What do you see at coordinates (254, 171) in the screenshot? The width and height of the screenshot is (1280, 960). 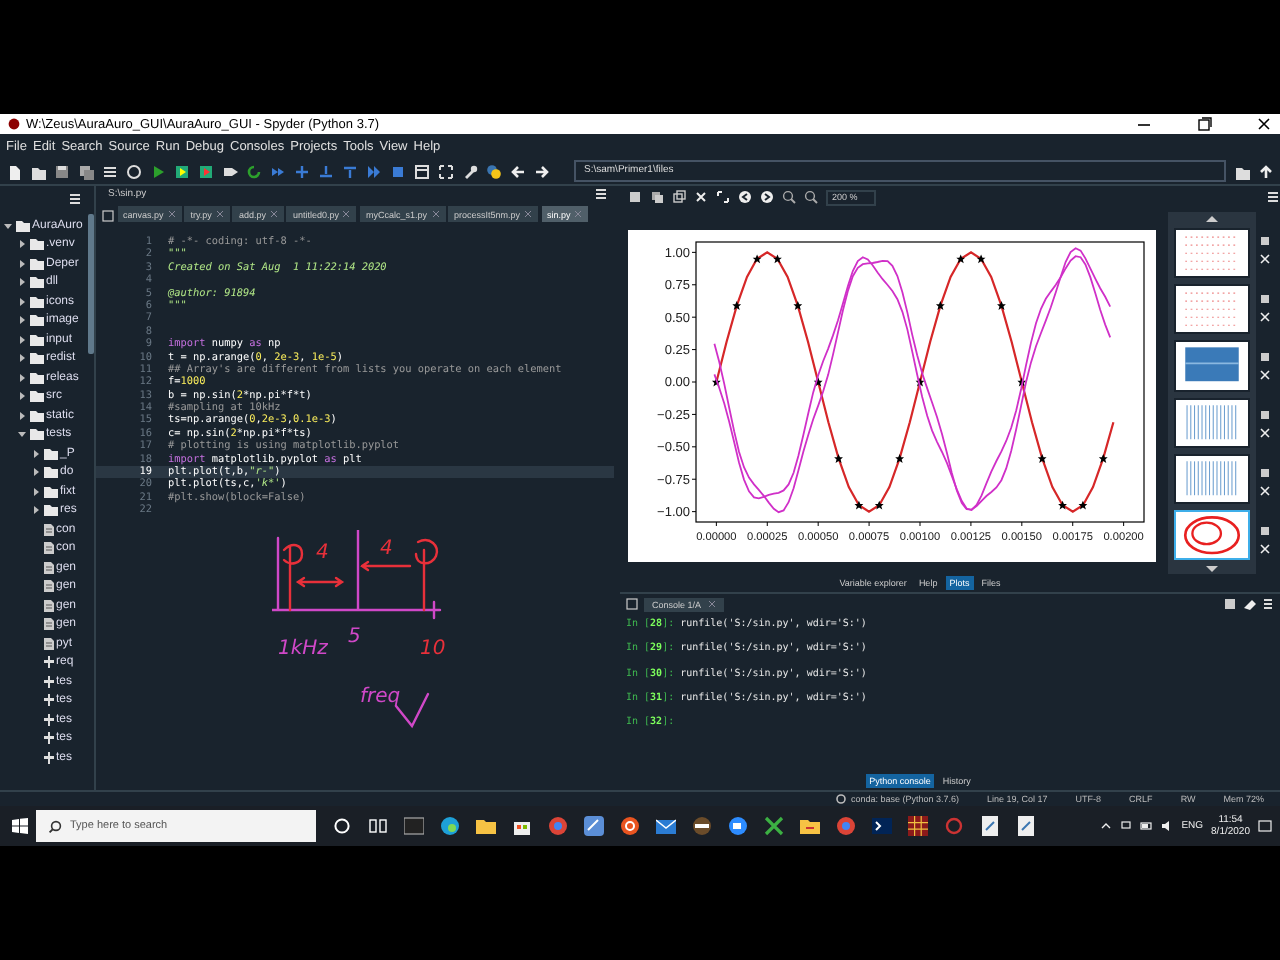 I see `reload-icon` at bounding box center [254, 171].